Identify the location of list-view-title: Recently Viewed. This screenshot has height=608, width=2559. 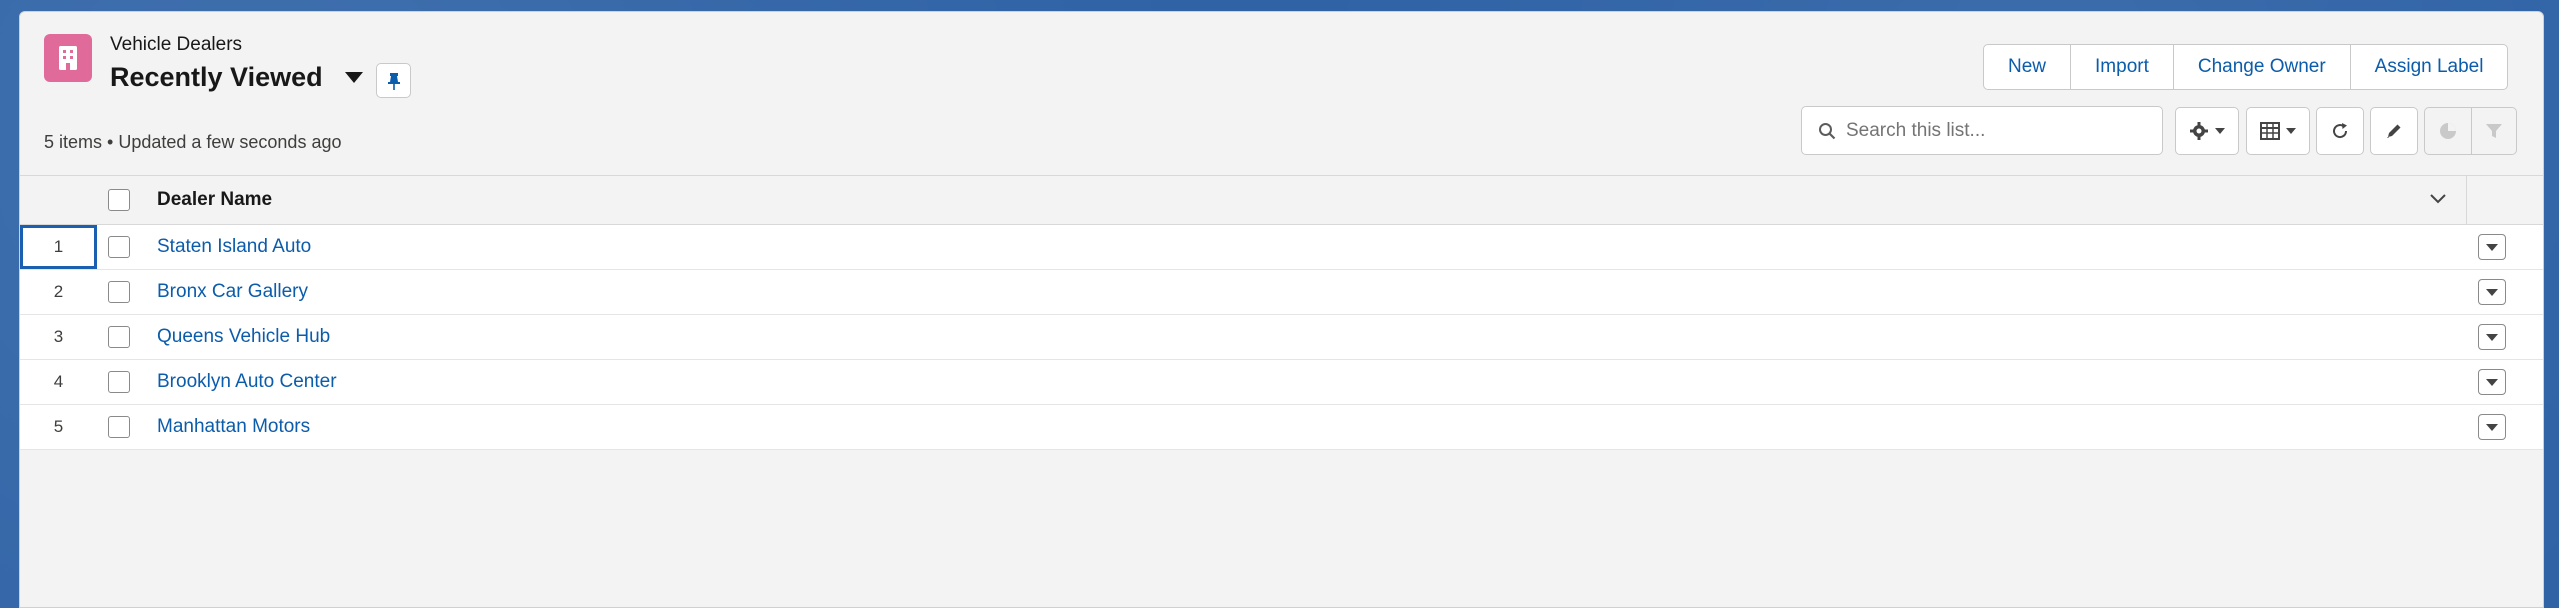
(216, 77).